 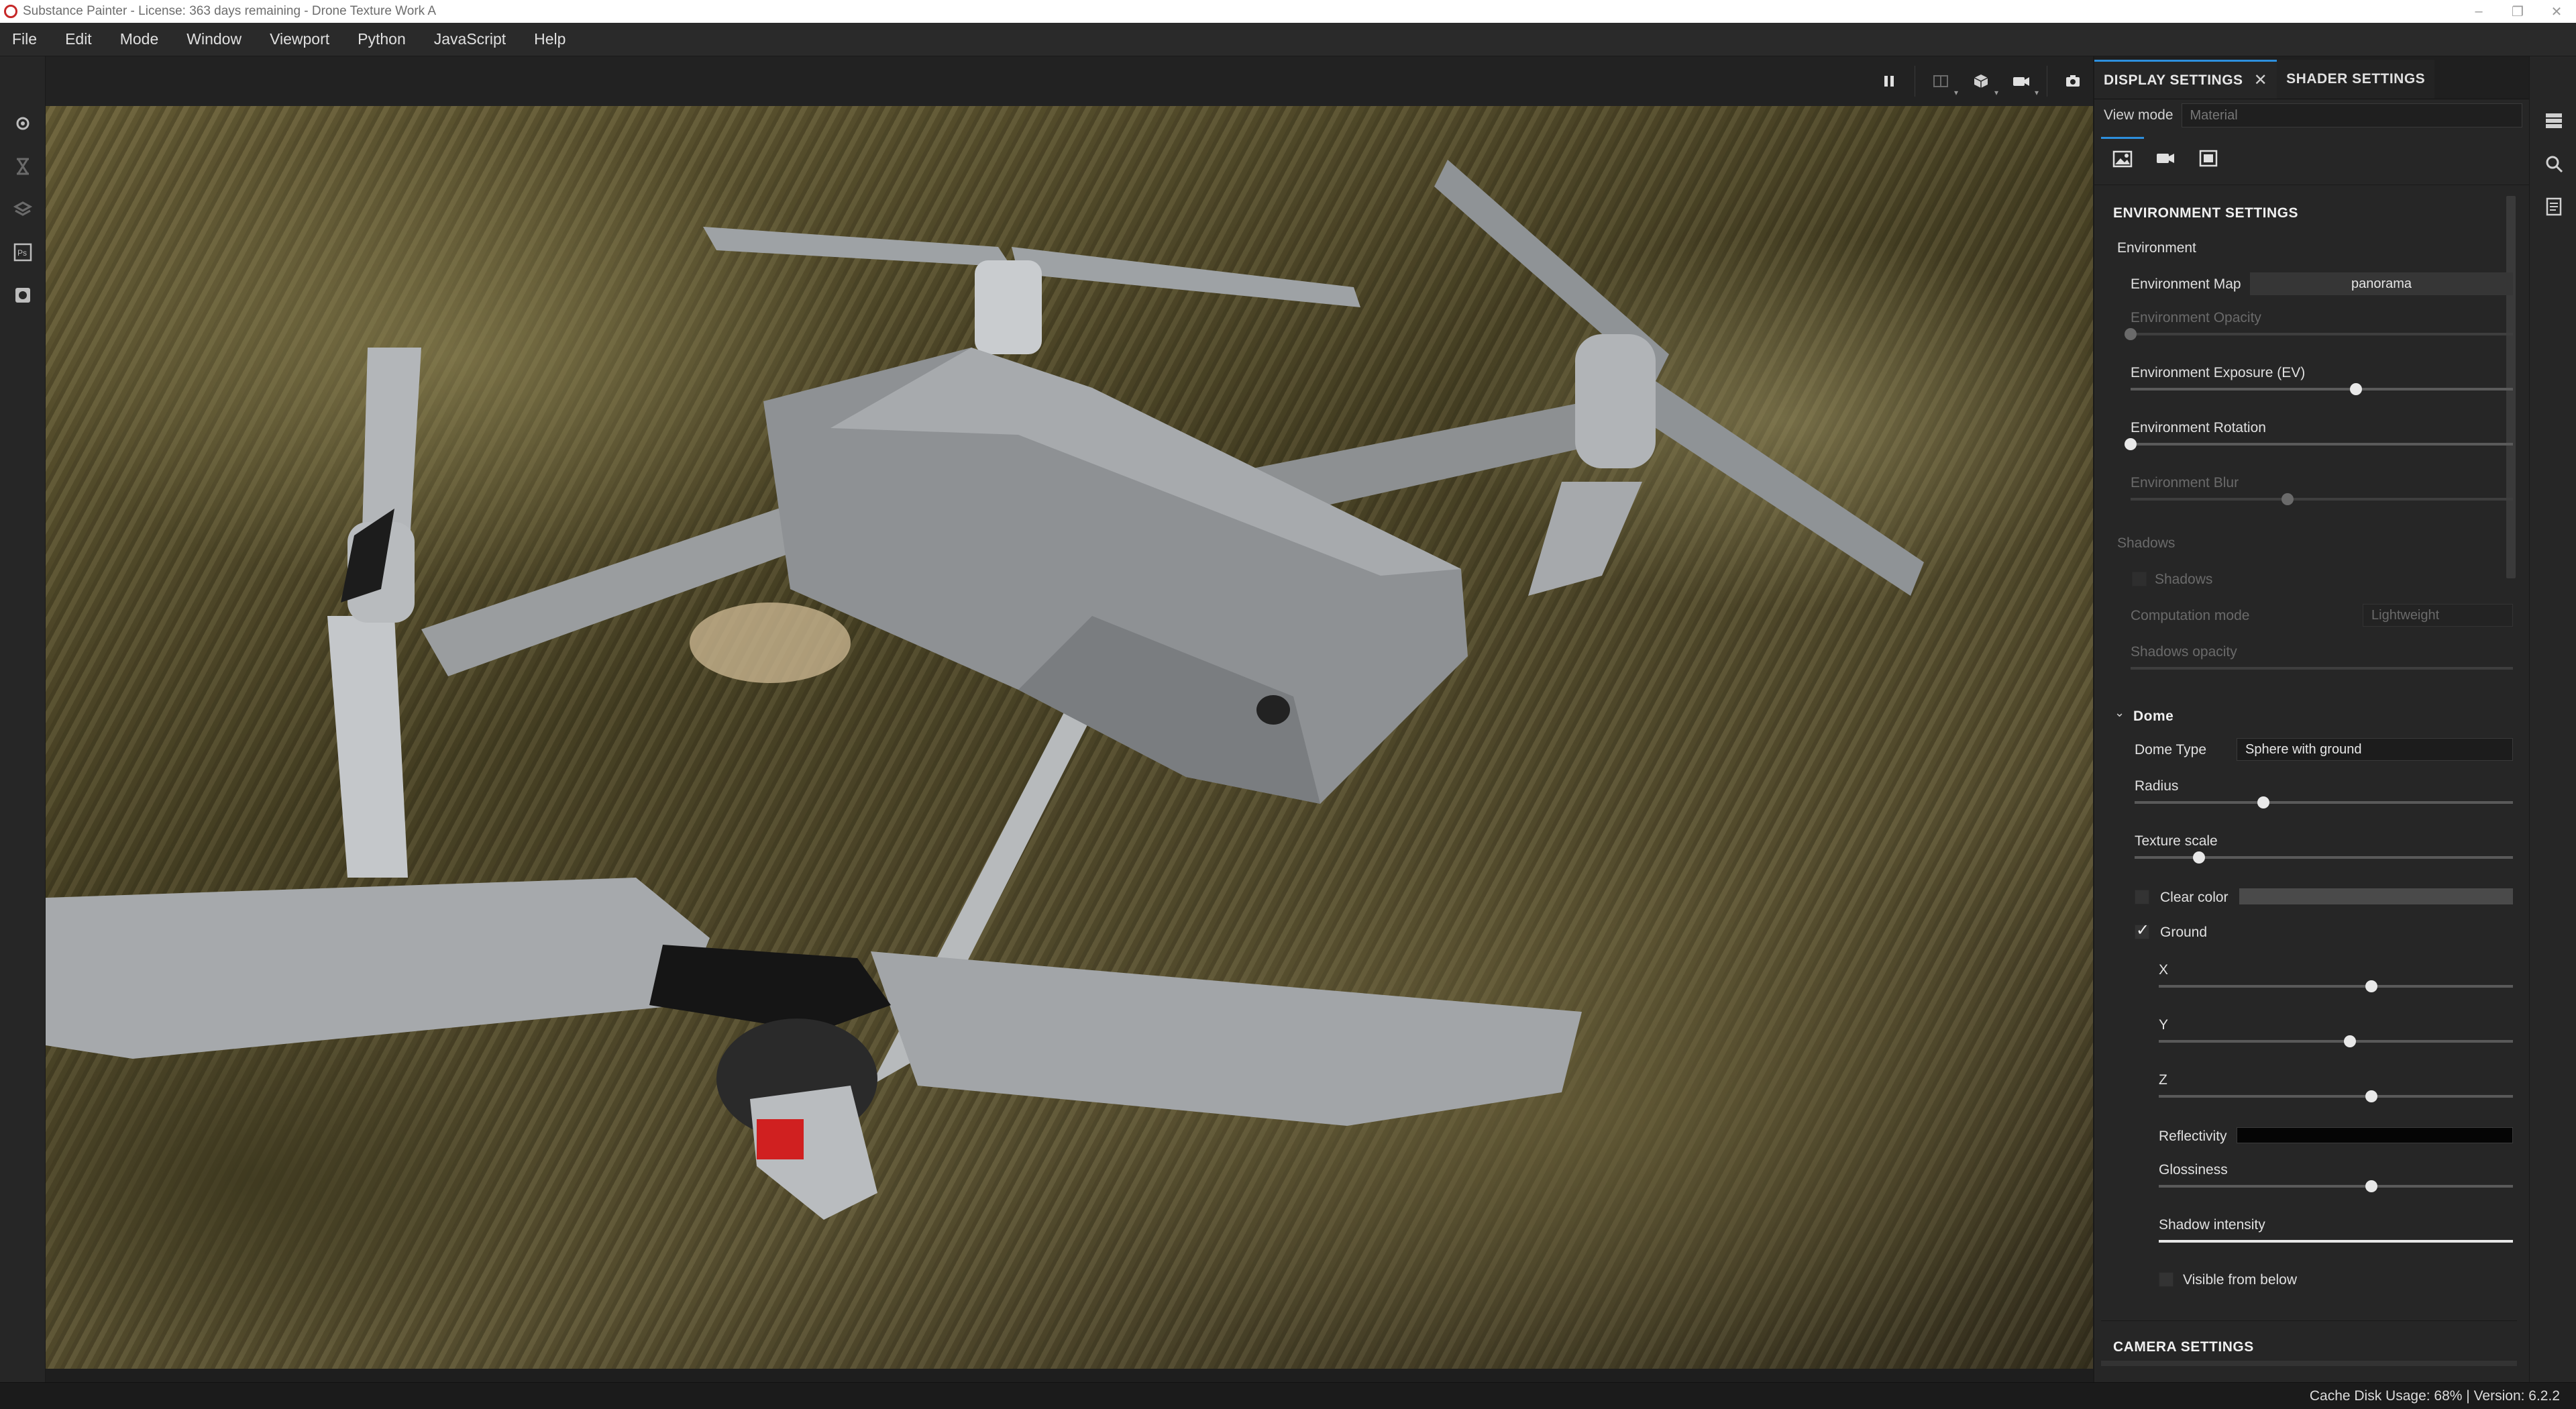 I want to click on ground-x-slider, so click(x=2336, y=986).